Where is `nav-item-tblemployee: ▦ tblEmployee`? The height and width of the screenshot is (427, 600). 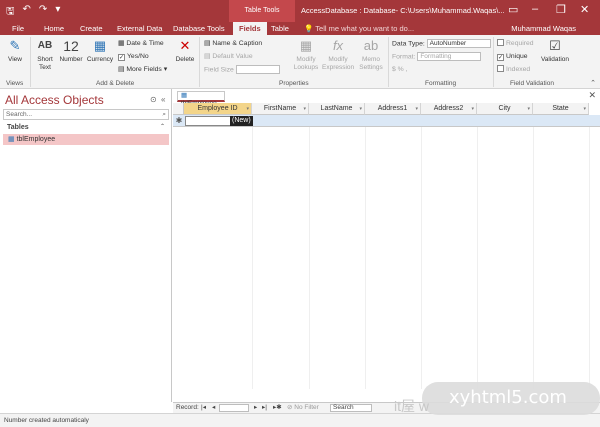
nav-item-tblemployee: ▦ tblEmployee is located at coordinates (86, 139).